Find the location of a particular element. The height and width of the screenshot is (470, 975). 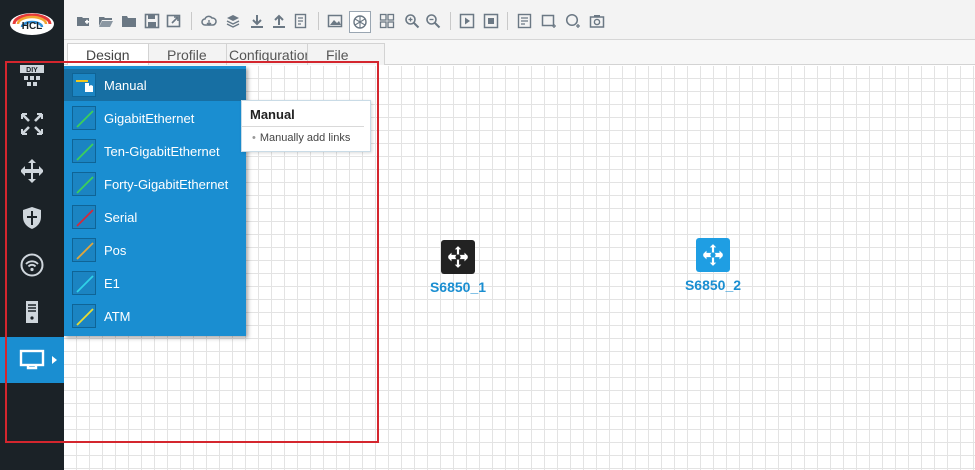

logo-text: HCL is located at coordinates (32, 26).